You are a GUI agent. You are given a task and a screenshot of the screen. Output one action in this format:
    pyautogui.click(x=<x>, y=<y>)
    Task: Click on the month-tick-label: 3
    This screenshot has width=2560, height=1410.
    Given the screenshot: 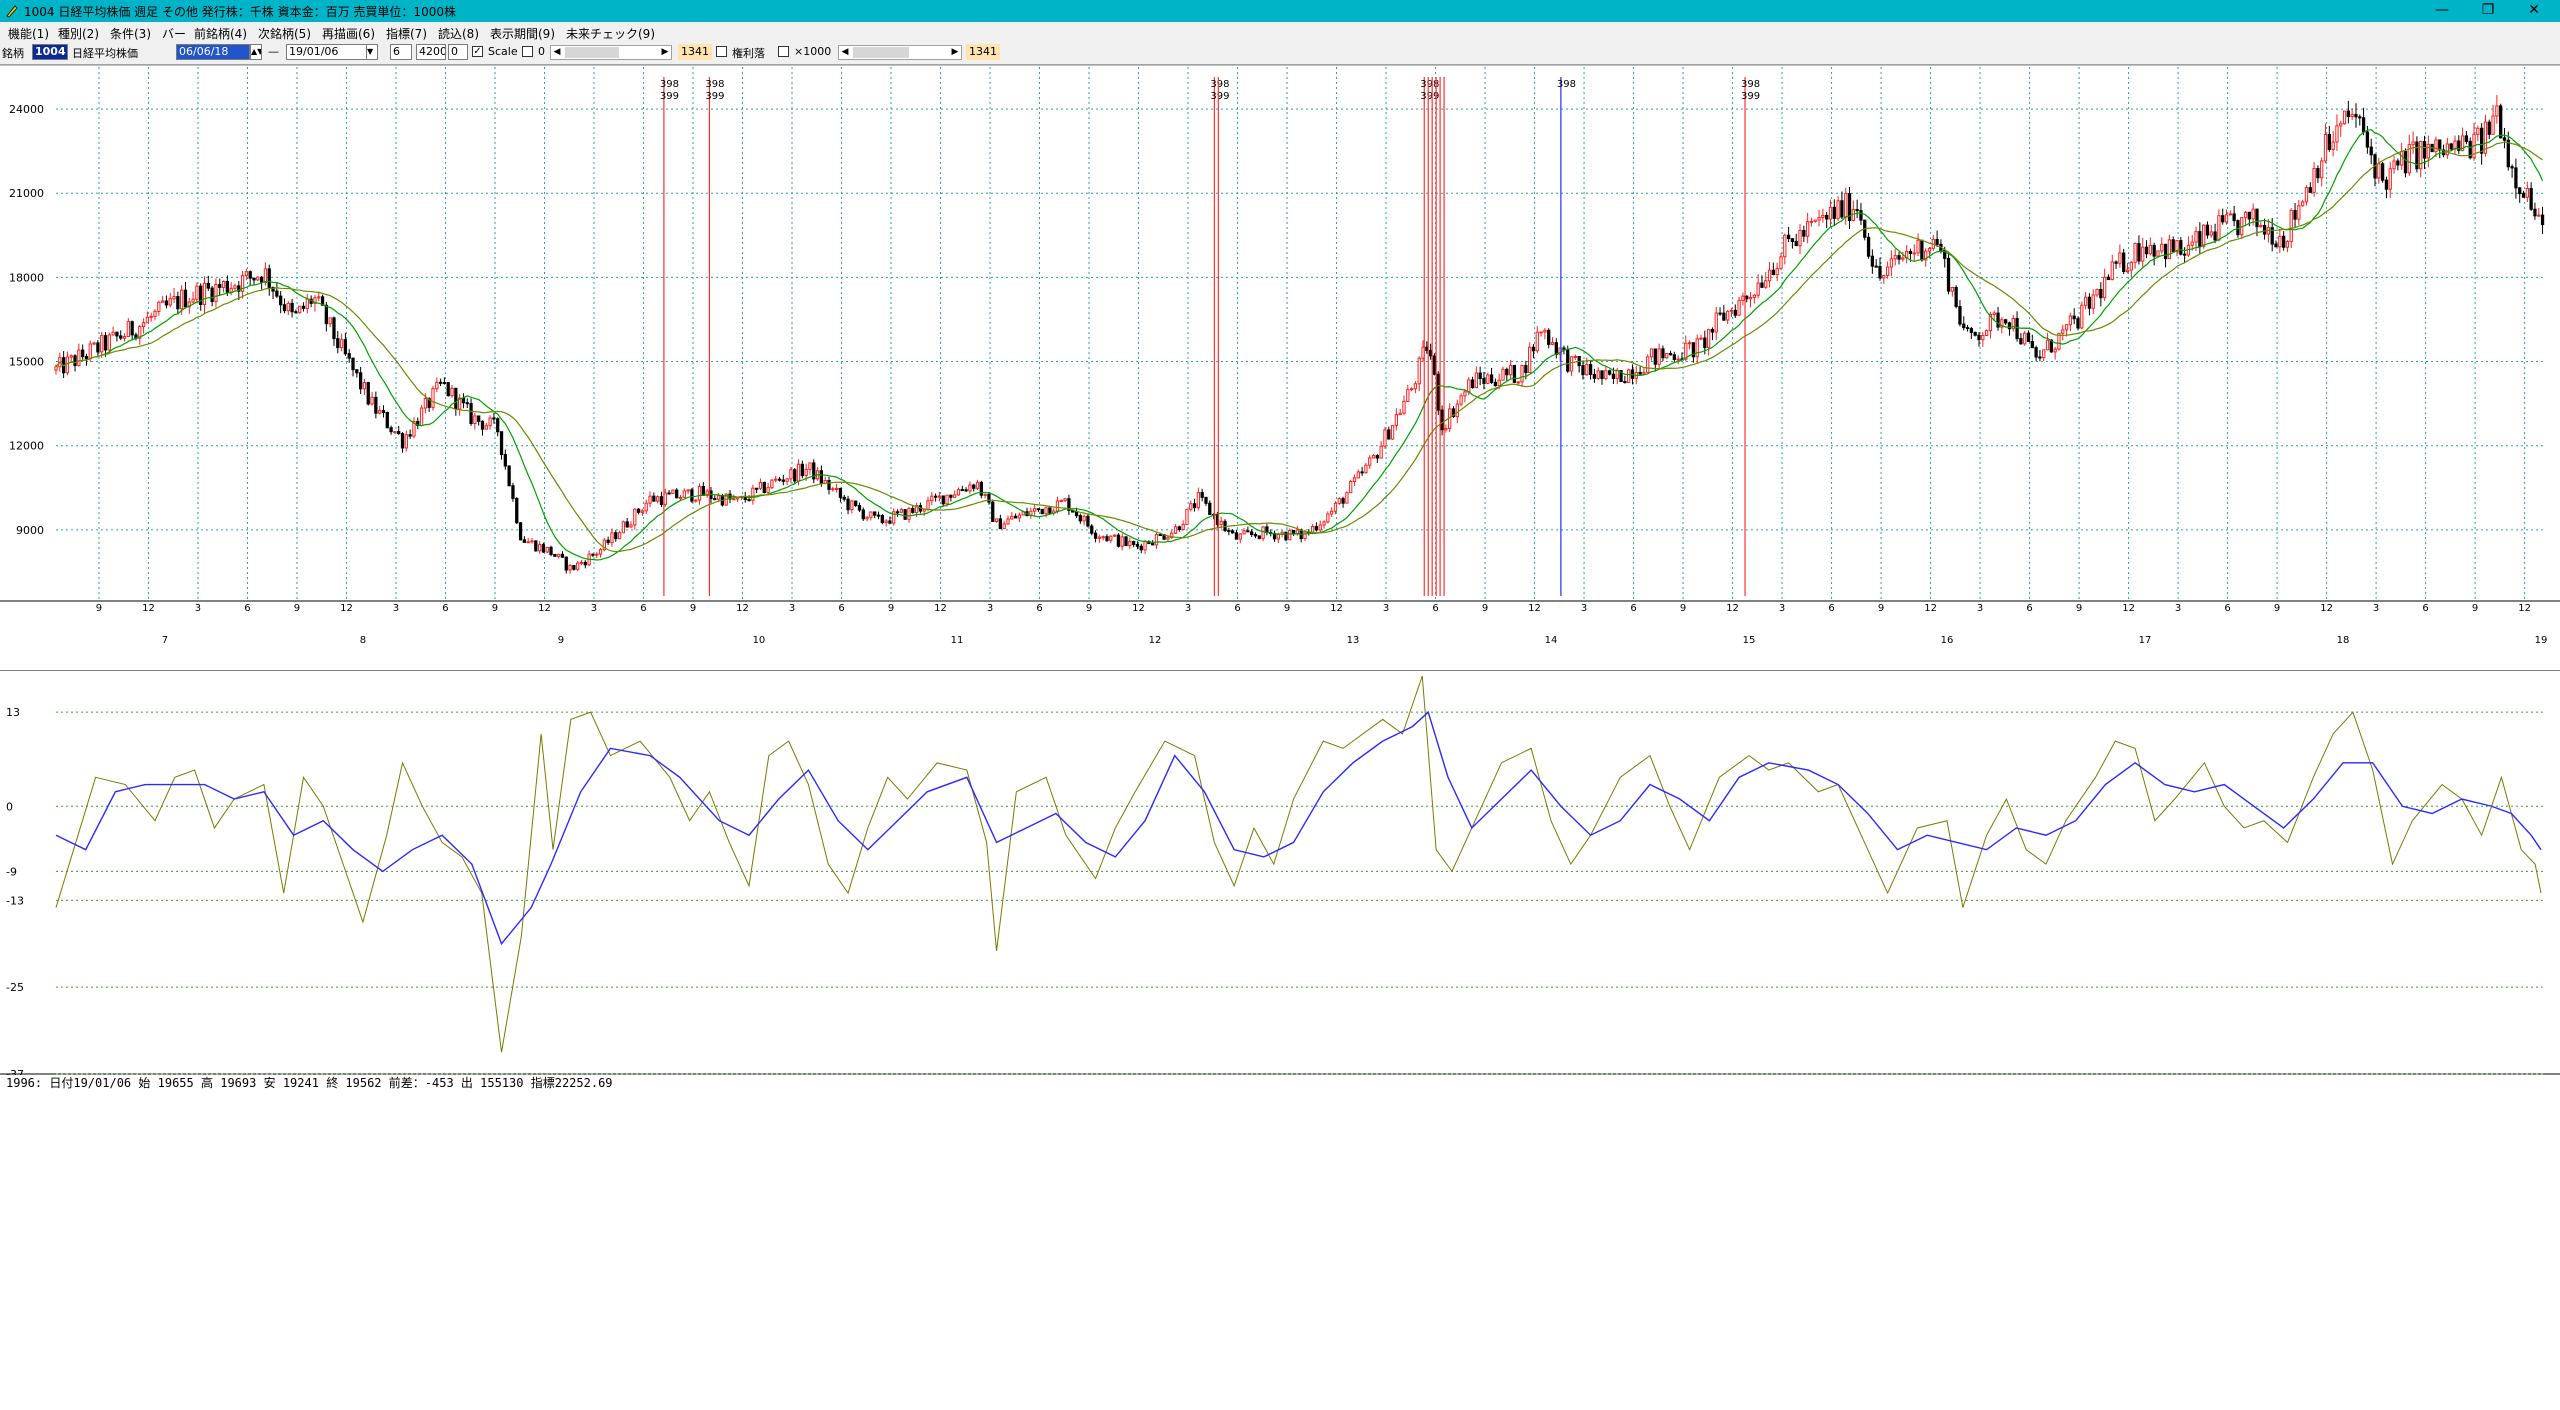 What is the action you would take?
    pyautogui.click(x=1386, y=608)
    